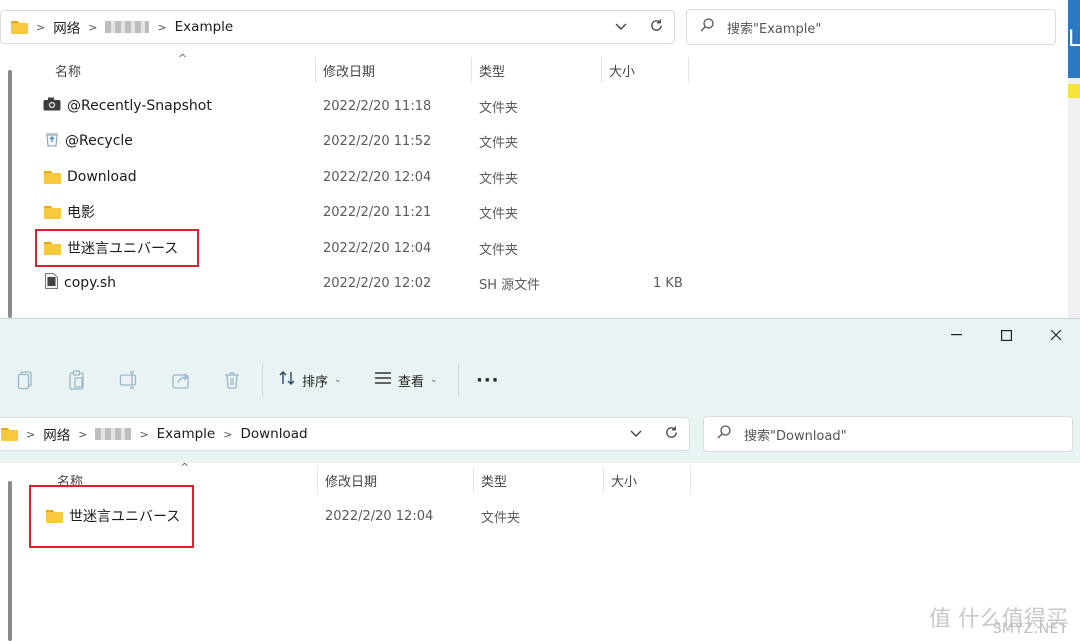 The image size is (1080, 641). What do you see at coordinates (337, 27) in the screenshot?
I see `address-bar: > 网络 > > Example` at bounding box center [337, 27].